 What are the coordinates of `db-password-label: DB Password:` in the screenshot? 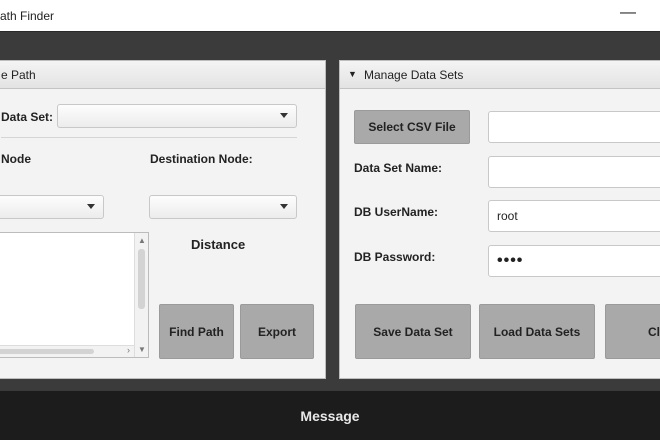 It's located at (395, 257).